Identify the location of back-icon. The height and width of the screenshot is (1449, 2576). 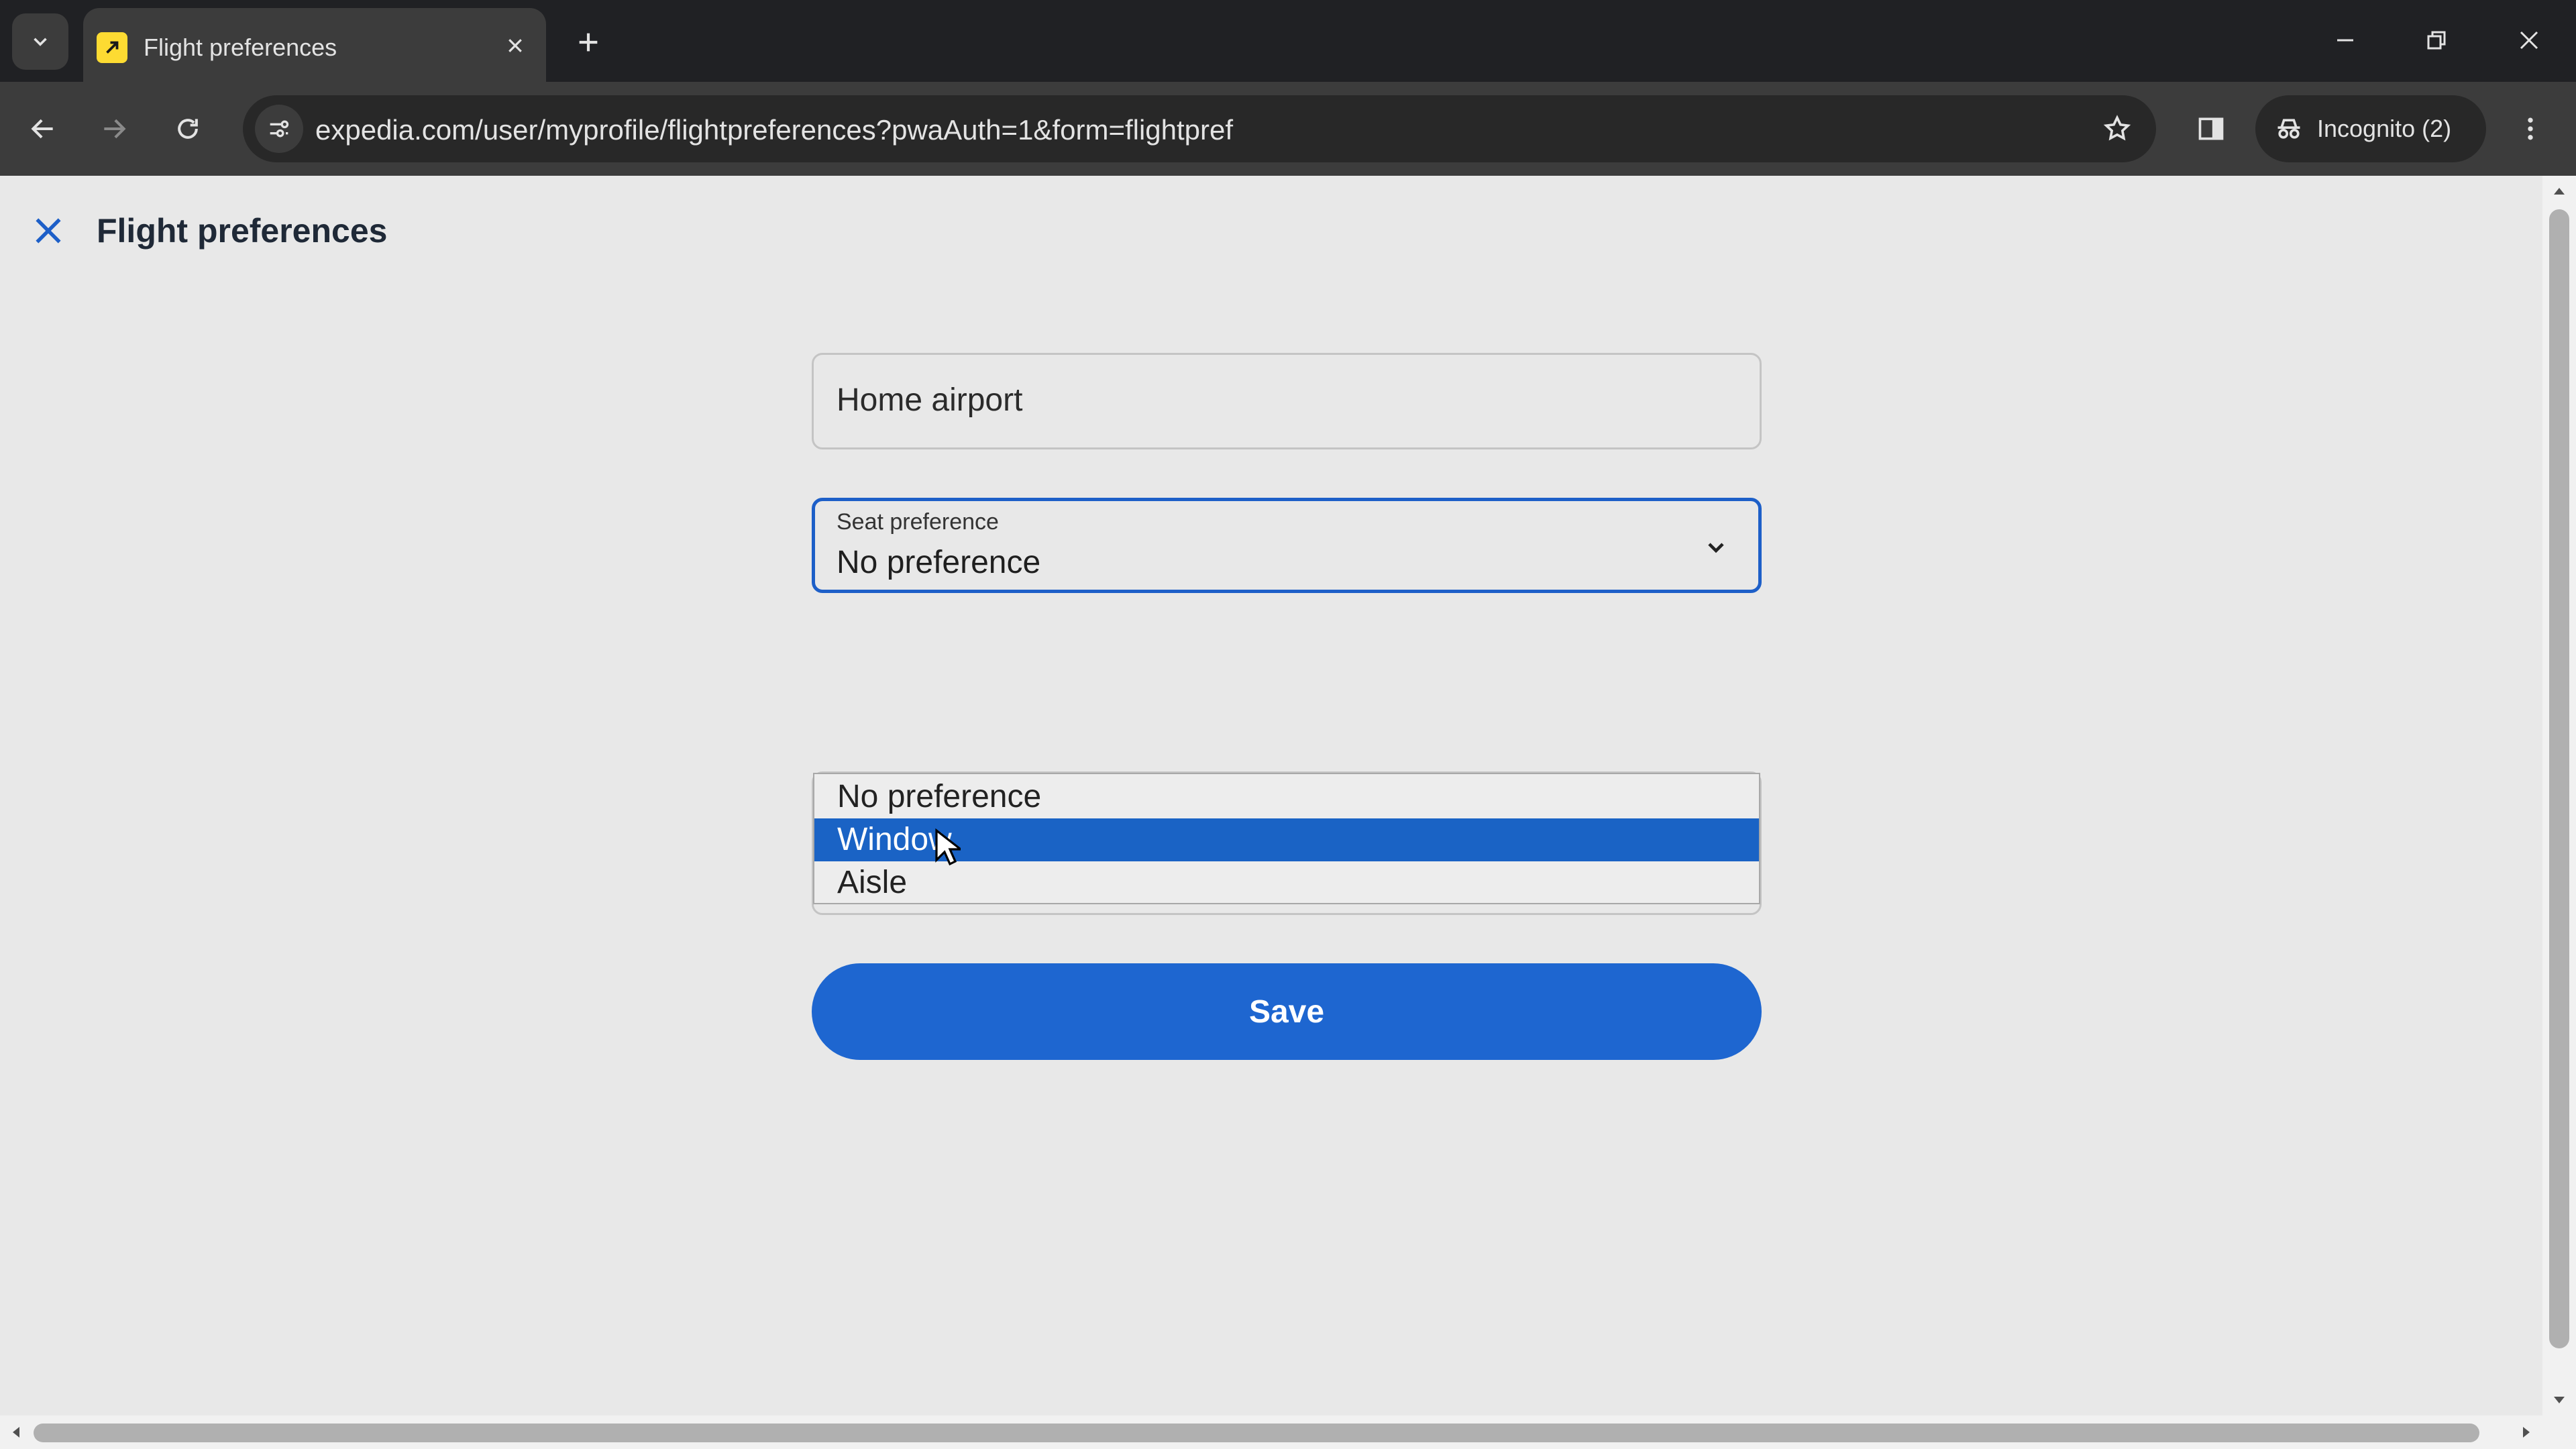
(42, 129).